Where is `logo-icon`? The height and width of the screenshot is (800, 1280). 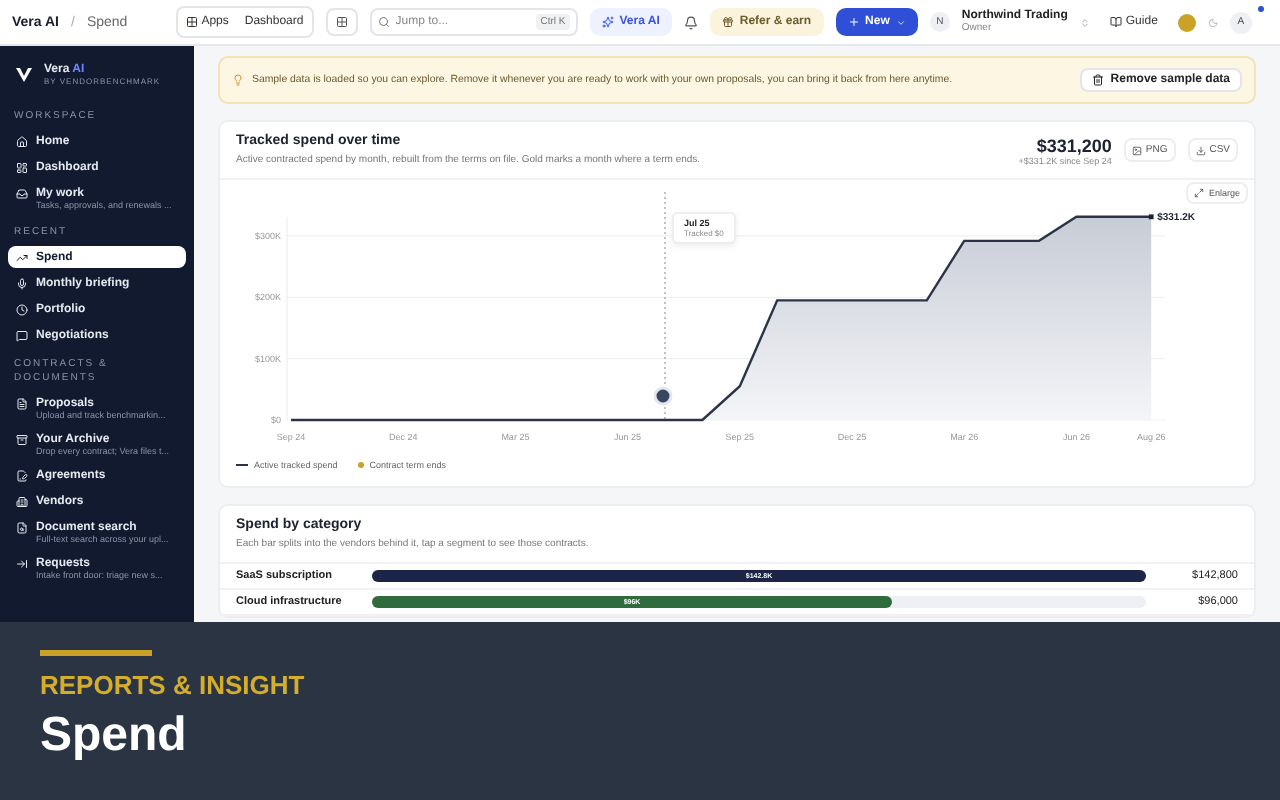 logo-icon is located at coordinates (24, 75).